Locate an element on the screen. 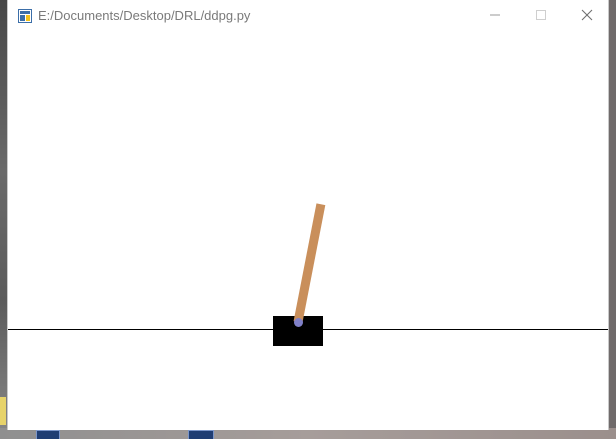  python-icon is located at coordinates (25, 16).